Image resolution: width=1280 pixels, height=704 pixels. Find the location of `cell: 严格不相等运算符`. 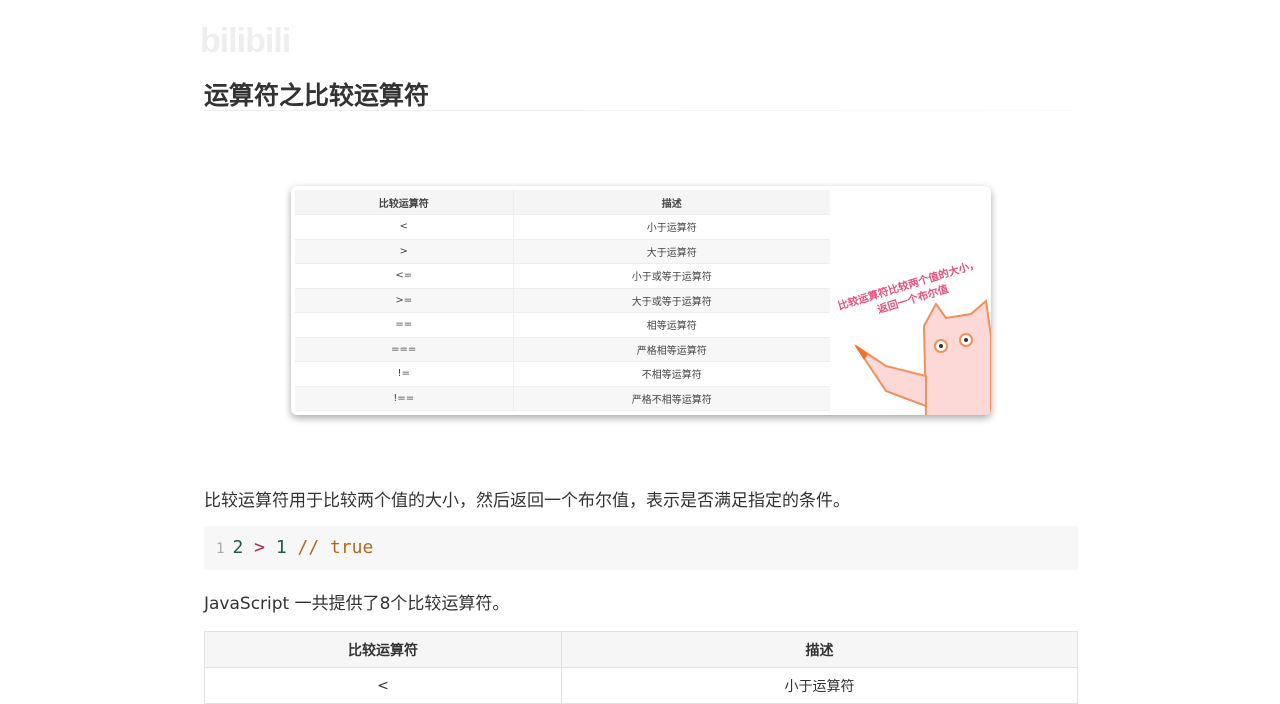

cell: 严格不相等运算符 is located at coordinates (671, 398).